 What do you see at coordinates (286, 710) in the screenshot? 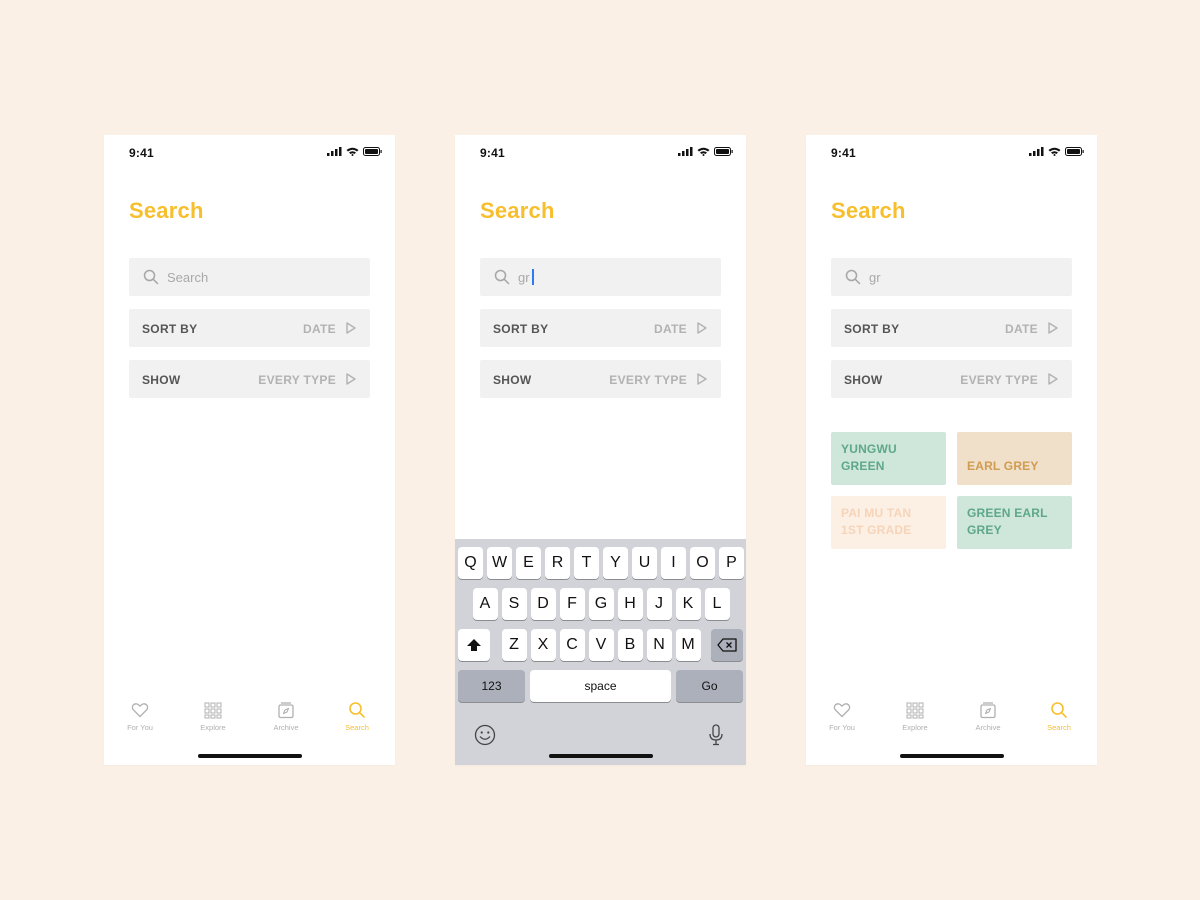
I see `archive-box-icon` at bounding box center [286, 710].